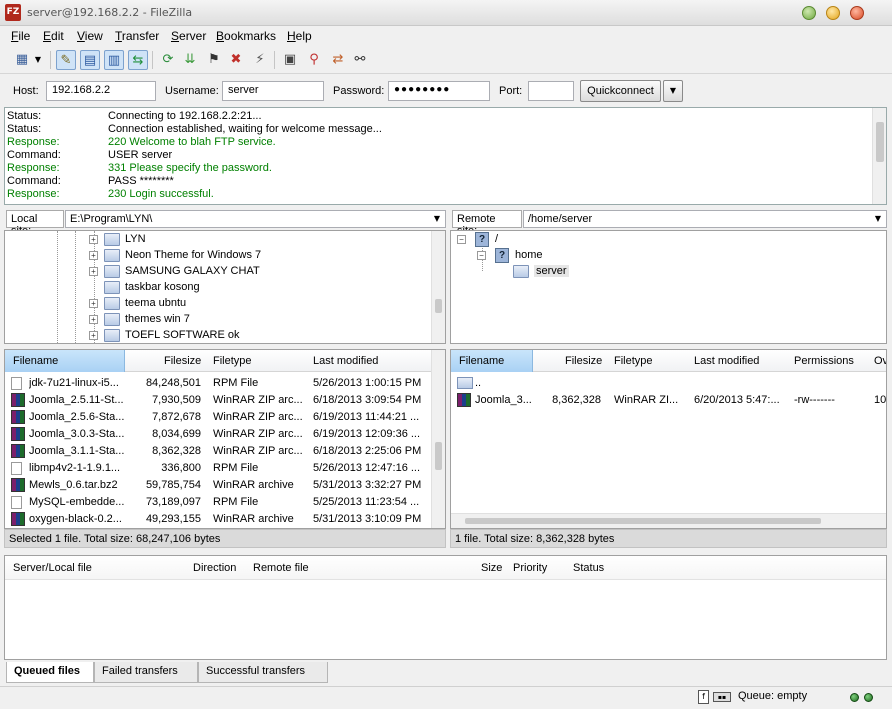  What do you see at coordinates (643, 521) in the screenshot?
I see `remote-file-hscrollbar-thumb` at bounding box center [643, 521].